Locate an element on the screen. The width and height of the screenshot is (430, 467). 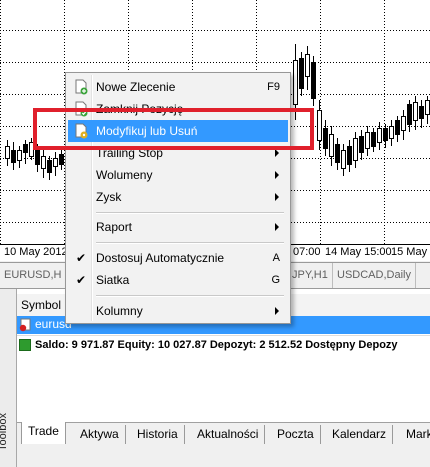
time-label: 14 May 15:00 is located at coordinates (358, 252).